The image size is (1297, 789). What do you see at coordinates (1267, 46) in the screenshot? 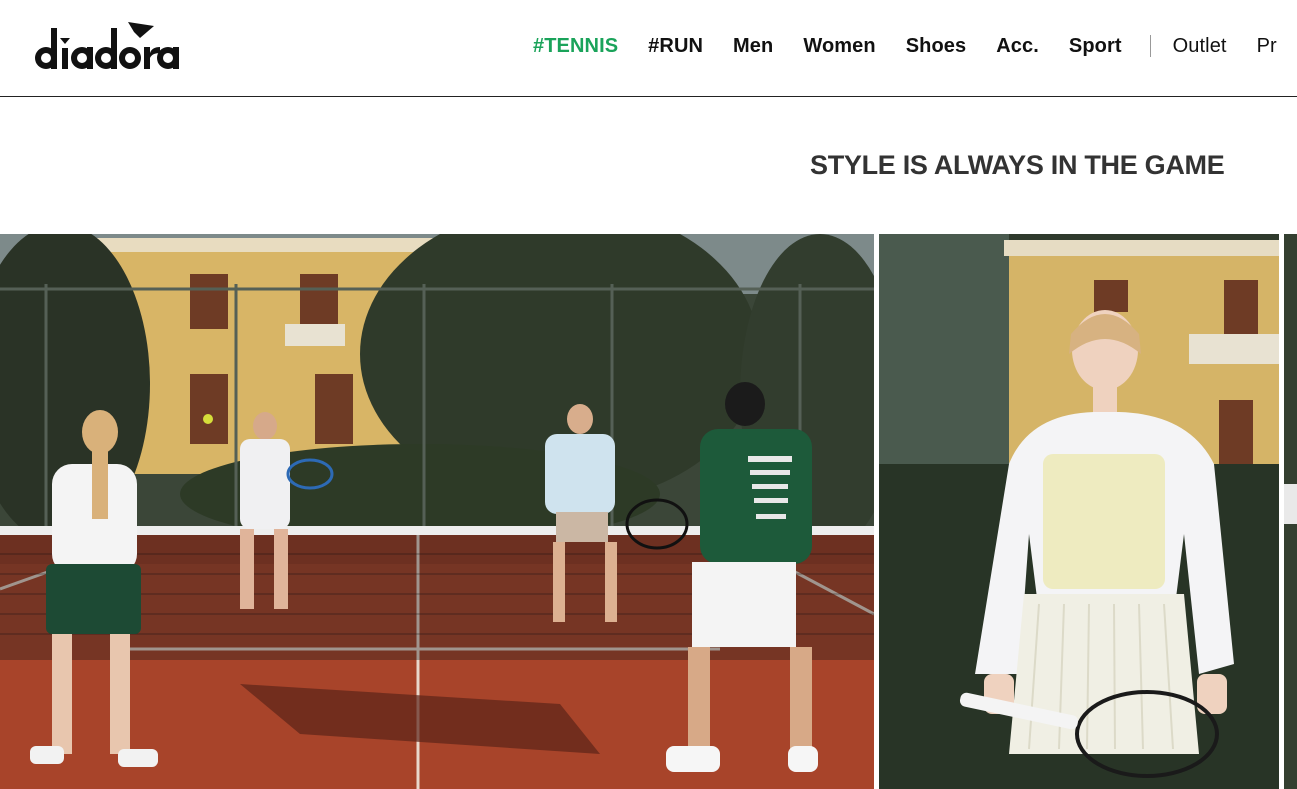
I see `nav-item-pr: Pr` at bounding box center [1267, 46].